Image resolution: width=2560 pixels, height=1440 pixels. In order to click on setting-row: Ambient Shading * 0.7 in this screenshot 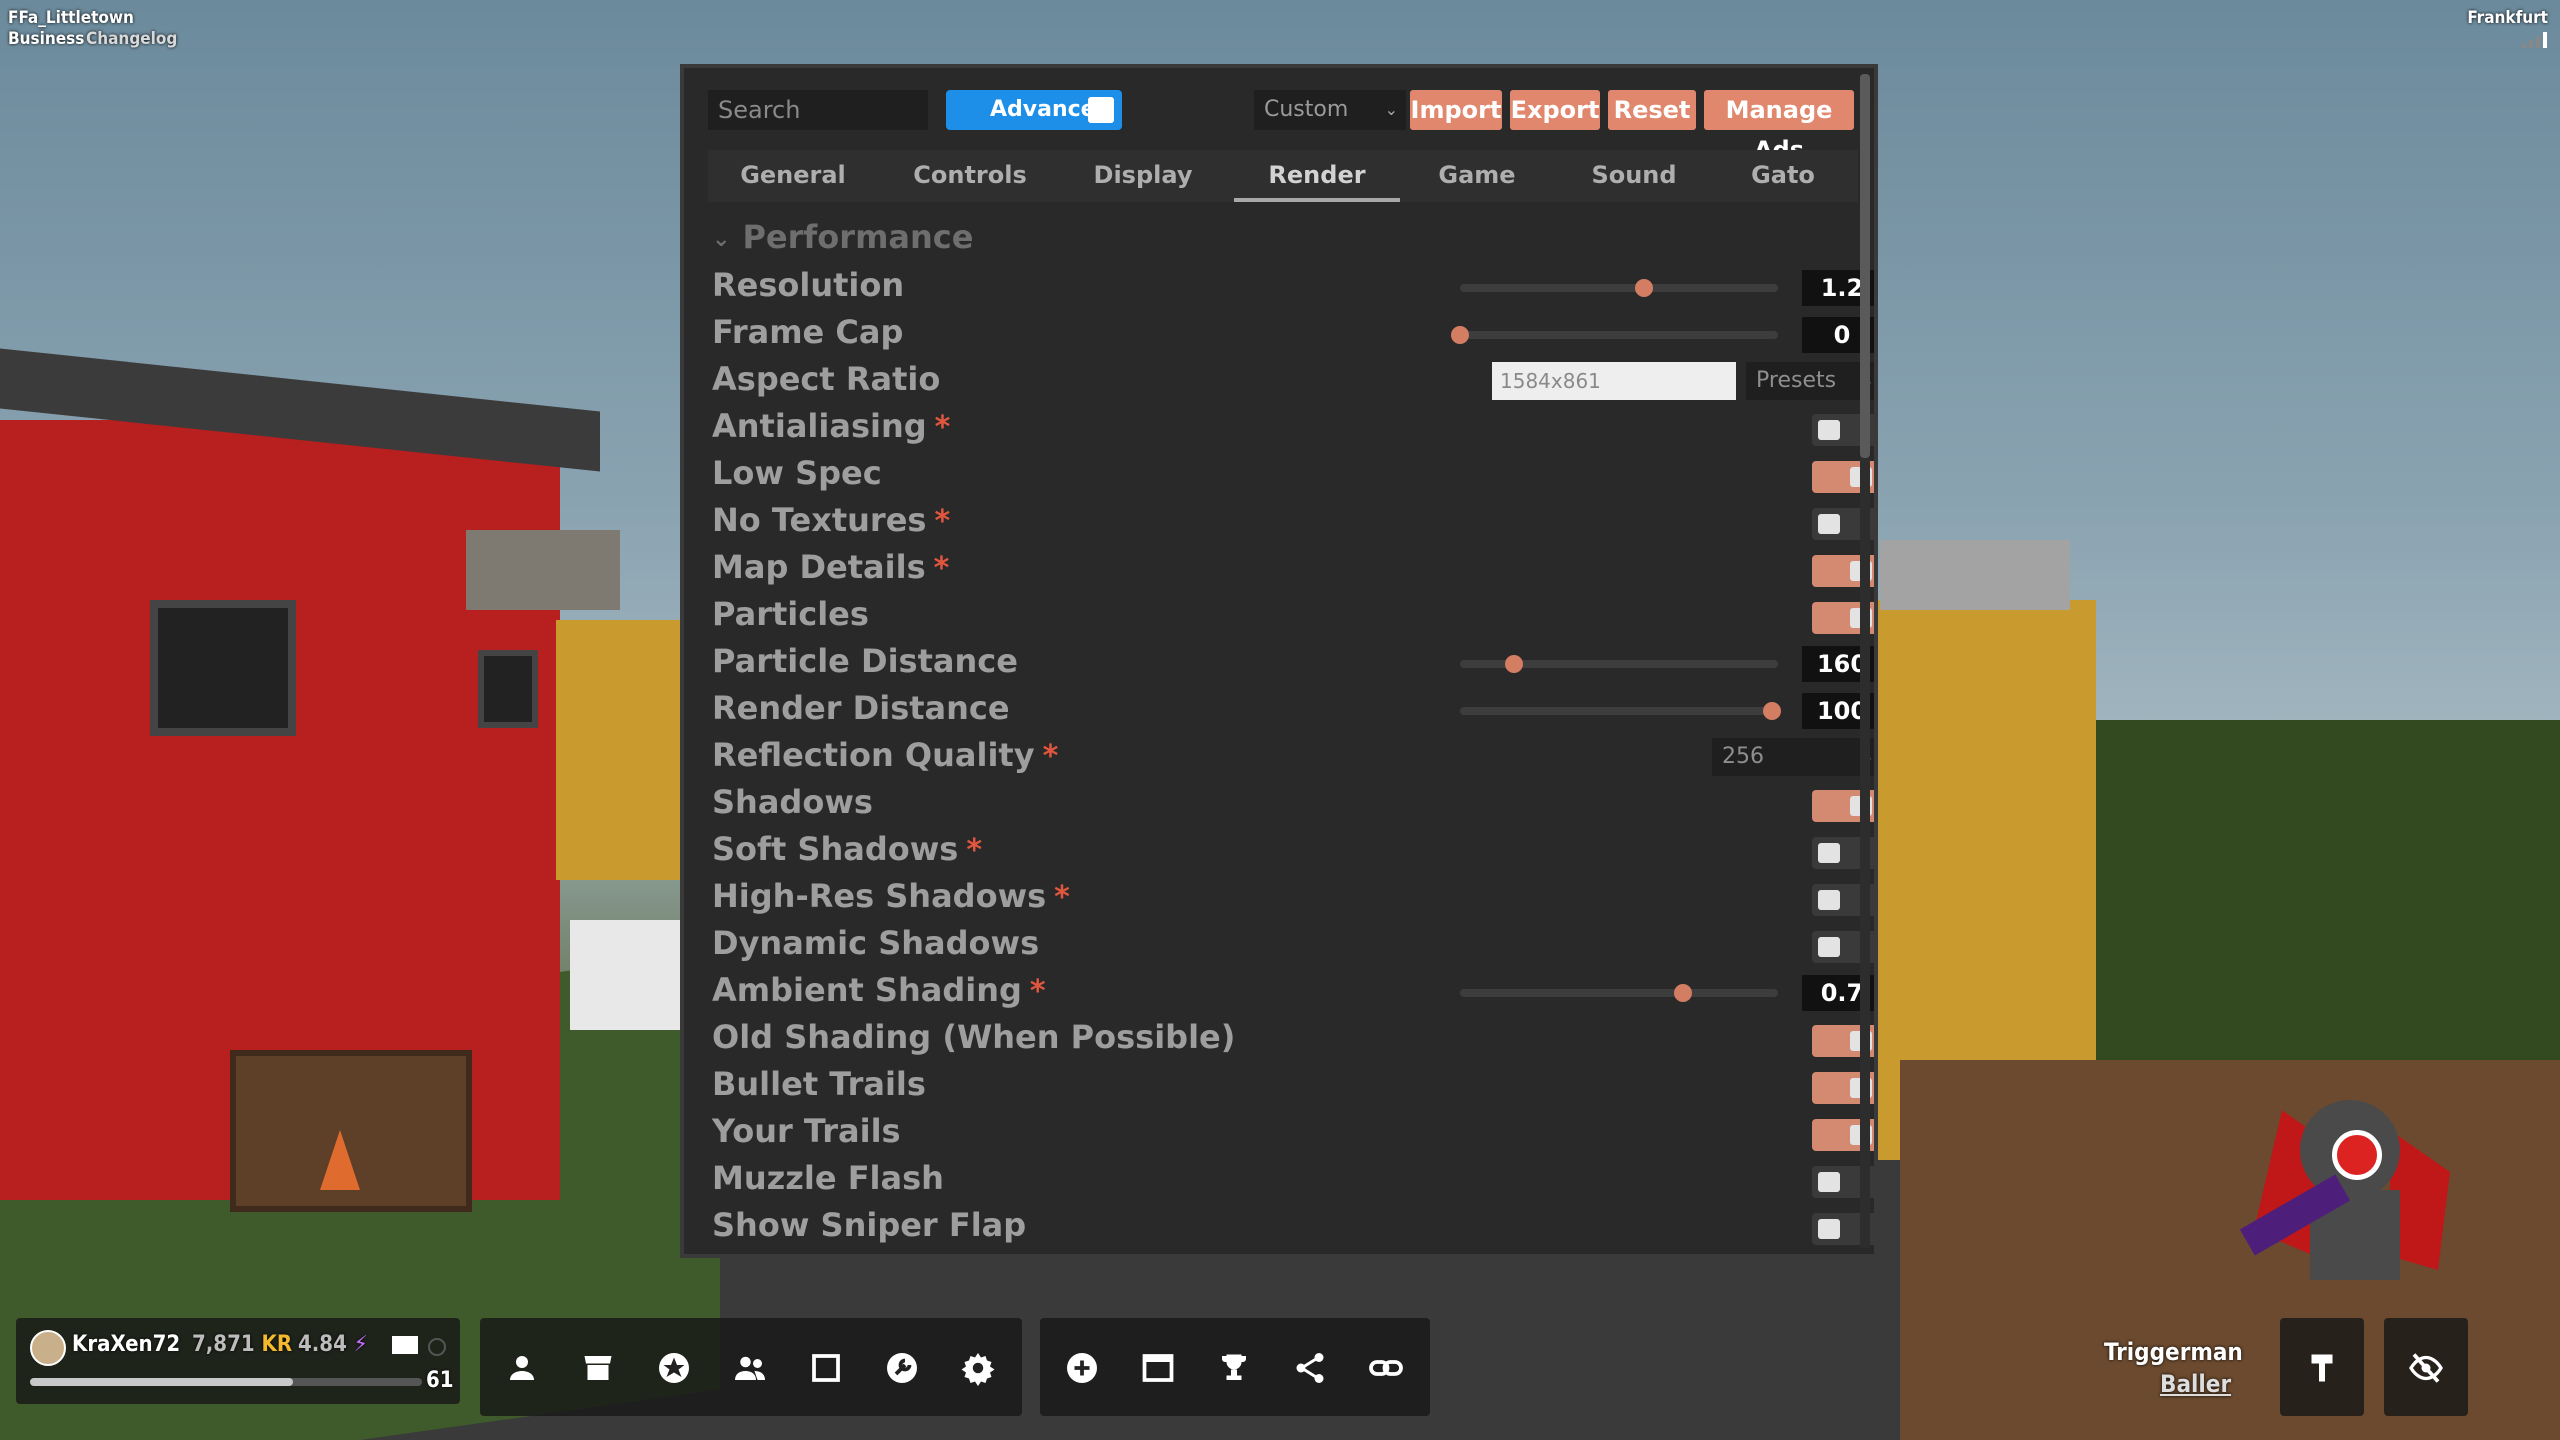, I will do `click(1293, 992)`.